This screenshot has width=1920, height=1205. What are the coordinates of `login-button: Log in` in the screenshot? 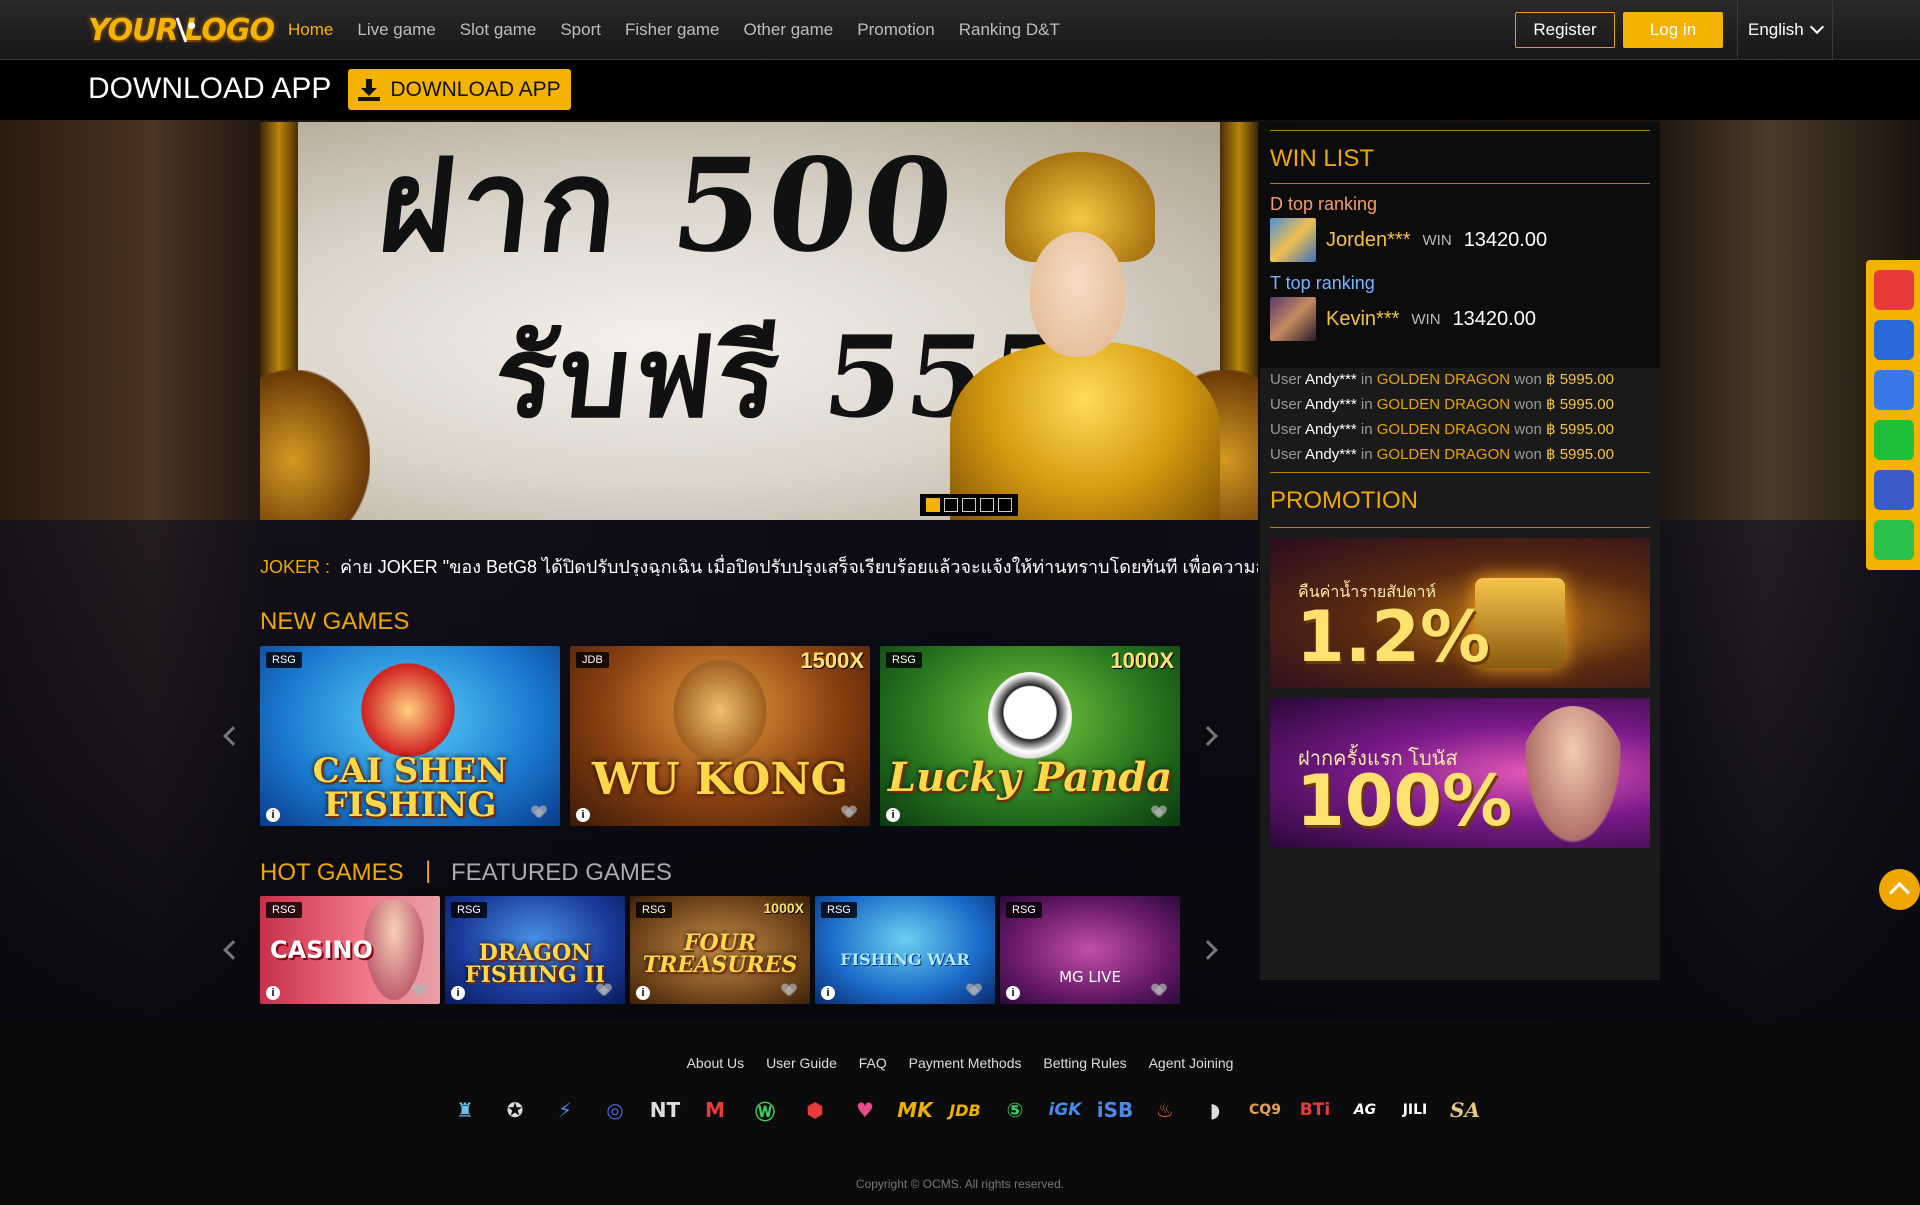 It's located at (1673, 30).